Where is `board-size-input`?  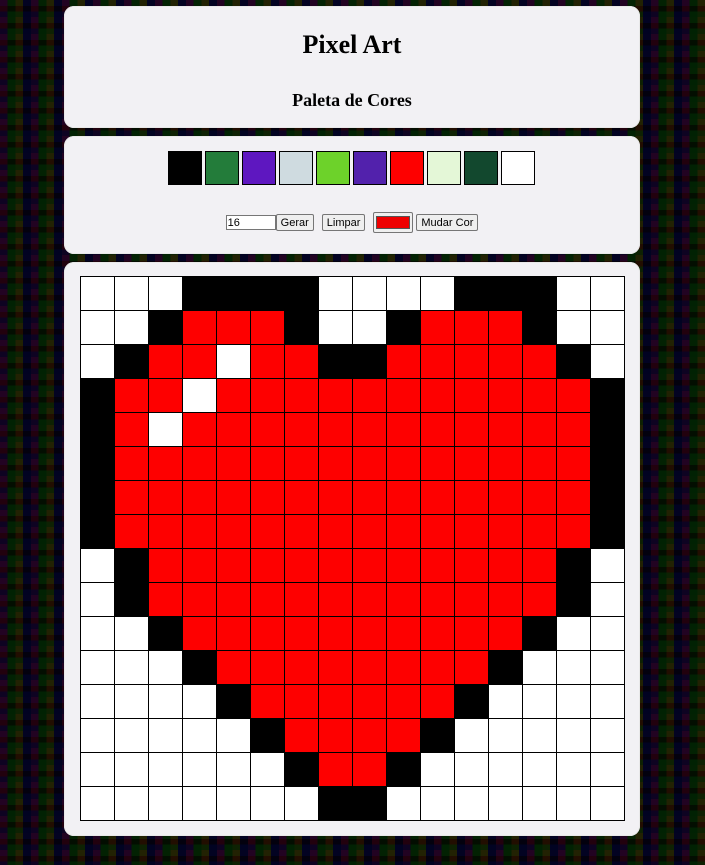
board-size-input is located at coordinates (250, 222).